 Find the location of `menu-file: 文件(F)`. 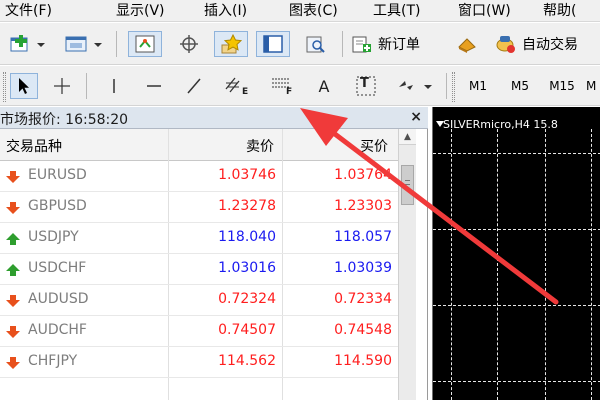

menu-file: 文件(F) is located at coordinates (28, 11).